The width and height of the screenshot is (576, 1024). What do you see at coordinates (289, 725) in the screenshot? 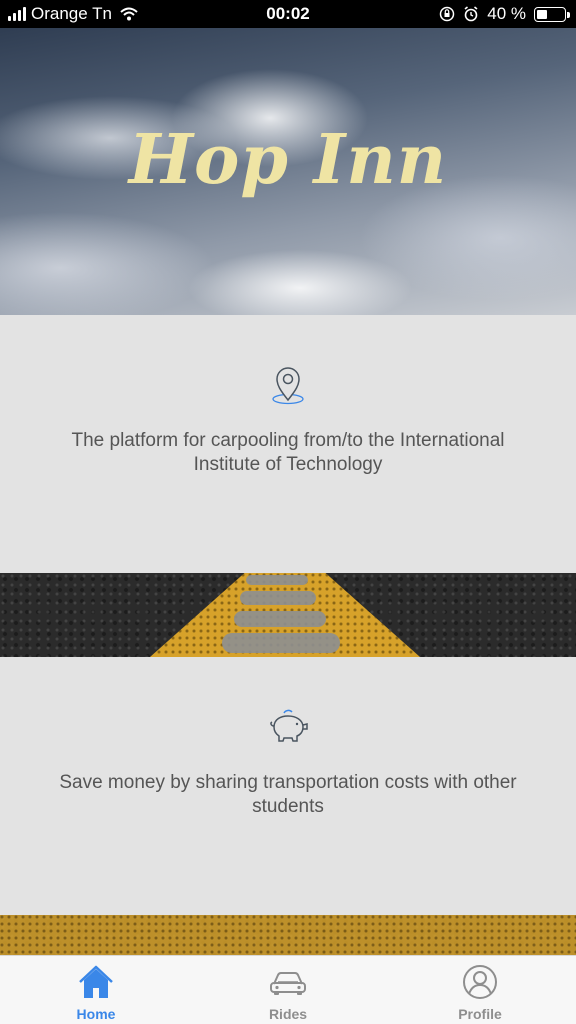
I see `piggy-bank-icon` at bounding box center [289, 725].